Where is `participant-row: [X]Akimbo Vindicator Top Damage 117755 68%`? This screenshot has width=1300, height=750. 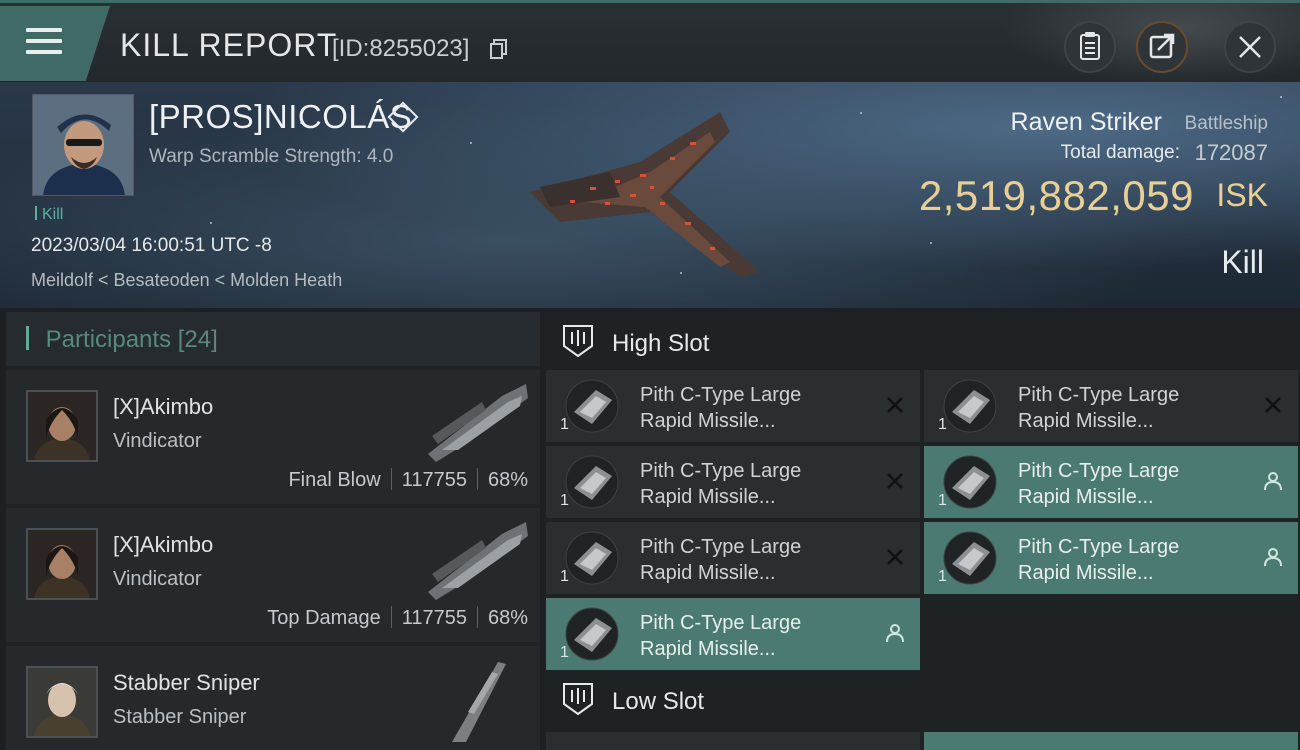
participant-row: [X]Akimbo Vindicator Top Damage 117755 68% is located at coordinates (273, 575).